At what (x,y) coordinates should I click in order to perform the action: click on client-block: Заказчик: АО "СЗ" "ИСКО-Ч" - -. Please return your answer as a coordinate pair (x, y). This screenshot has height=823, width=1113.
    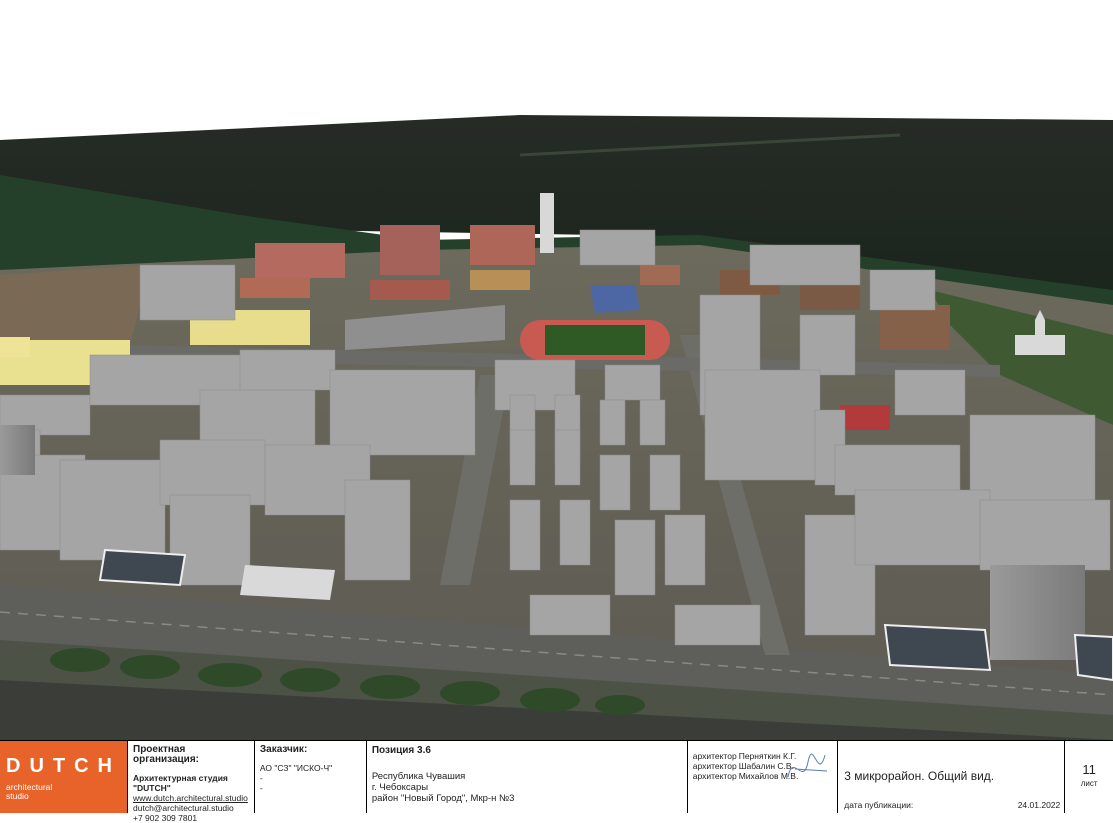
    Looking at the image, I should click on (311, 777).